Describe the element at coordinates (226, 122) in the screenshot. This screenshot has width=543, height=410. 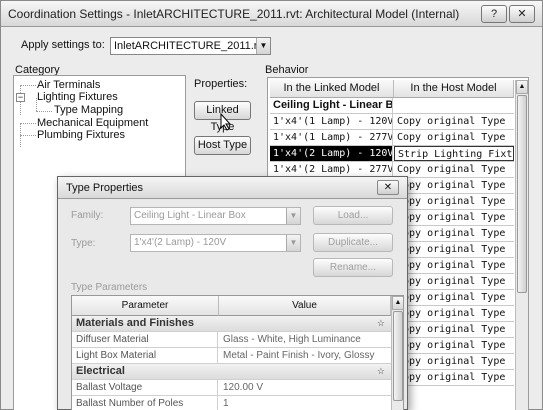
I see `mouse-cursor-icon` at that location.